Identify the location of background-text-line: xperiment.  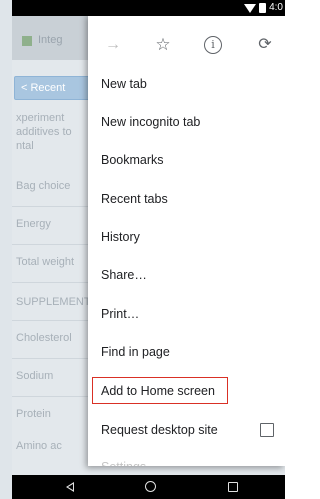
(40, 118).